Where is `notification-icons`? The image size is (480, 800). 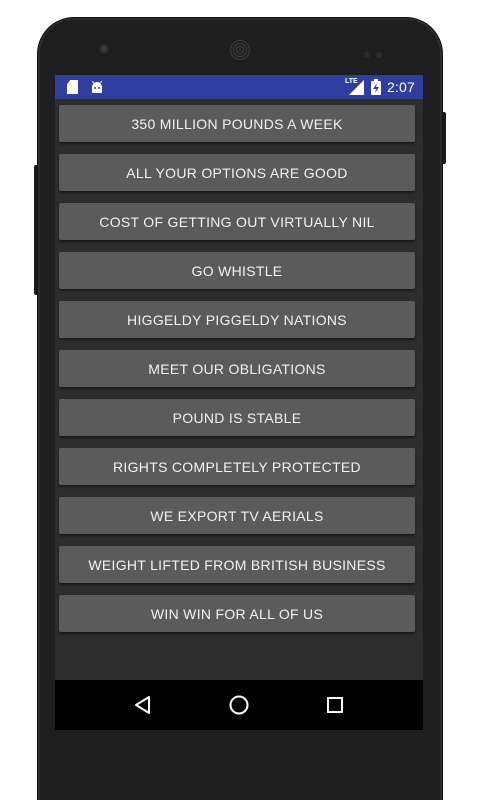
notification-icons is located at coordinates (85, 87).